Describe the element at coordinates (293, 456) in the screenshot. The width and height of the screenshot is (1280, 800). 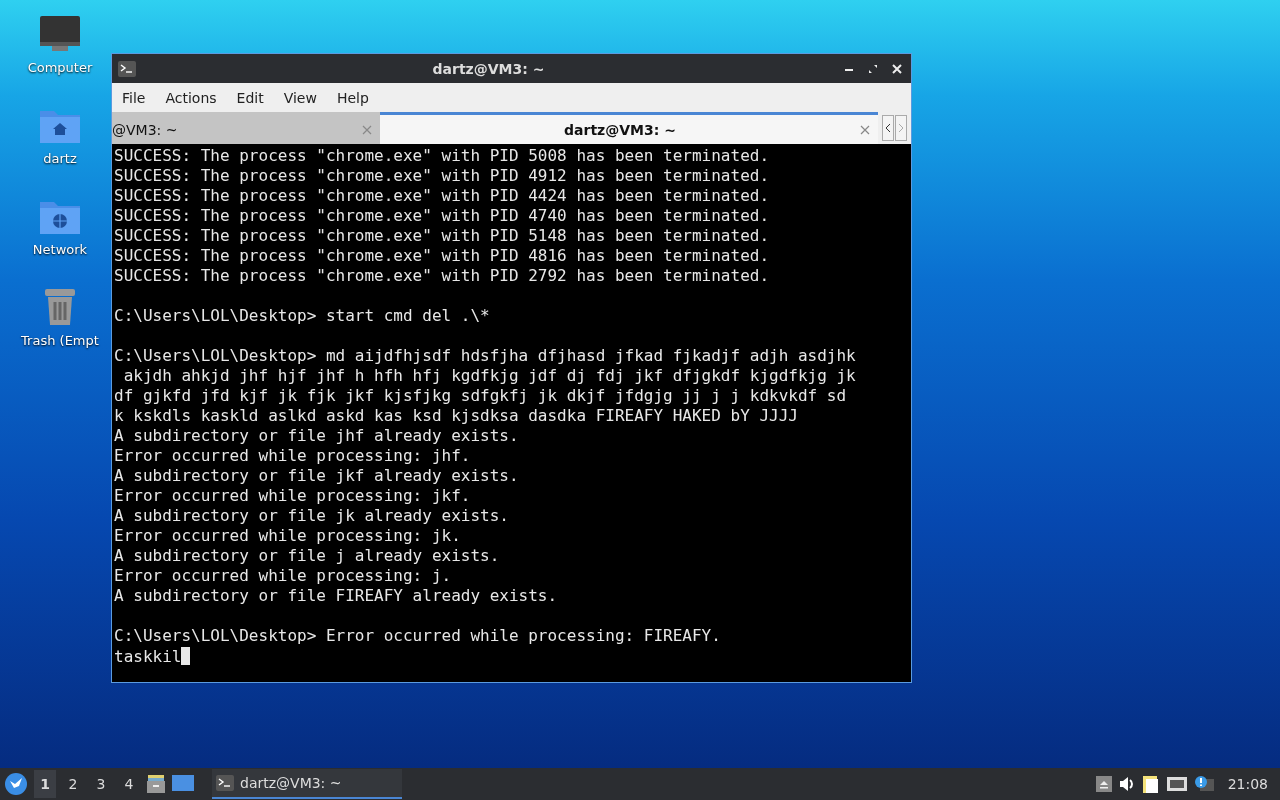
I see `terminal-line: Error occurred while processing: jhf.` at that location.